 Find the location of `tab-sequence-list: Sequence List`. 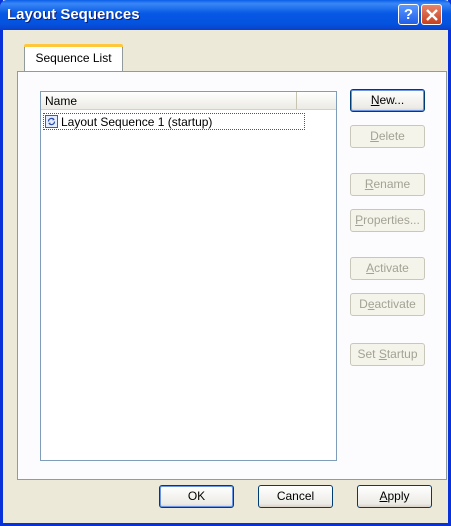

tab-sequence-list: Sequence List is located at coordinates (73, 58).